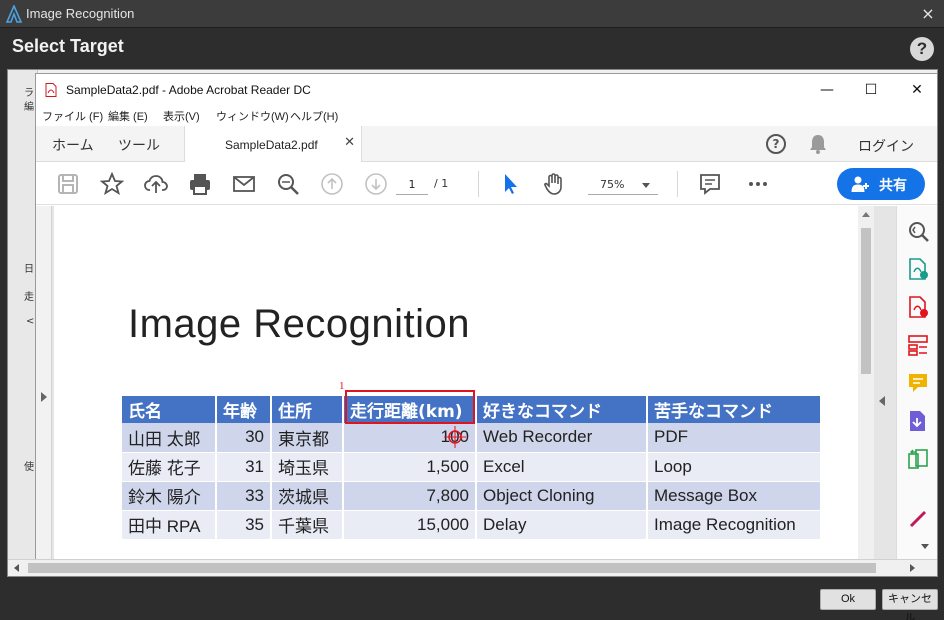 The height and width of the screenshot is (620, 944). I want to click on acrobat-toolbar: 1 / 1 75% 共有, so click(486, 184).